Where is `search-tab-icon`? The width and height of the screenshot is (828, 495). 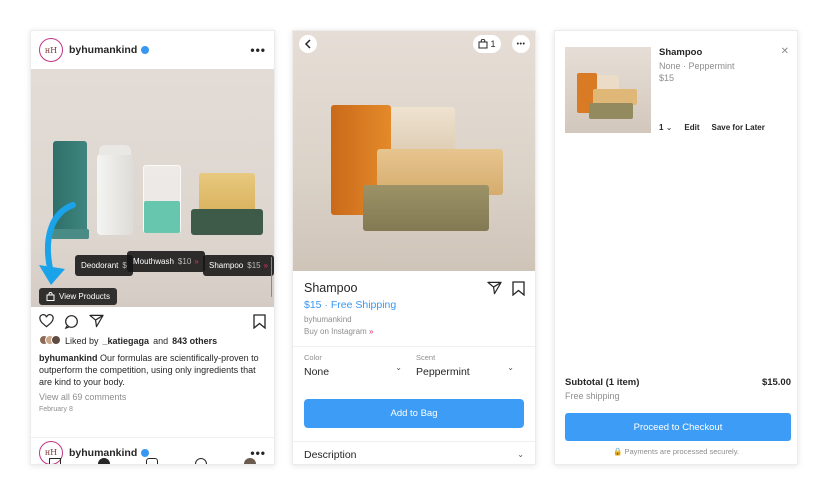 search-tab-icon is located at coordinates (103, 461).